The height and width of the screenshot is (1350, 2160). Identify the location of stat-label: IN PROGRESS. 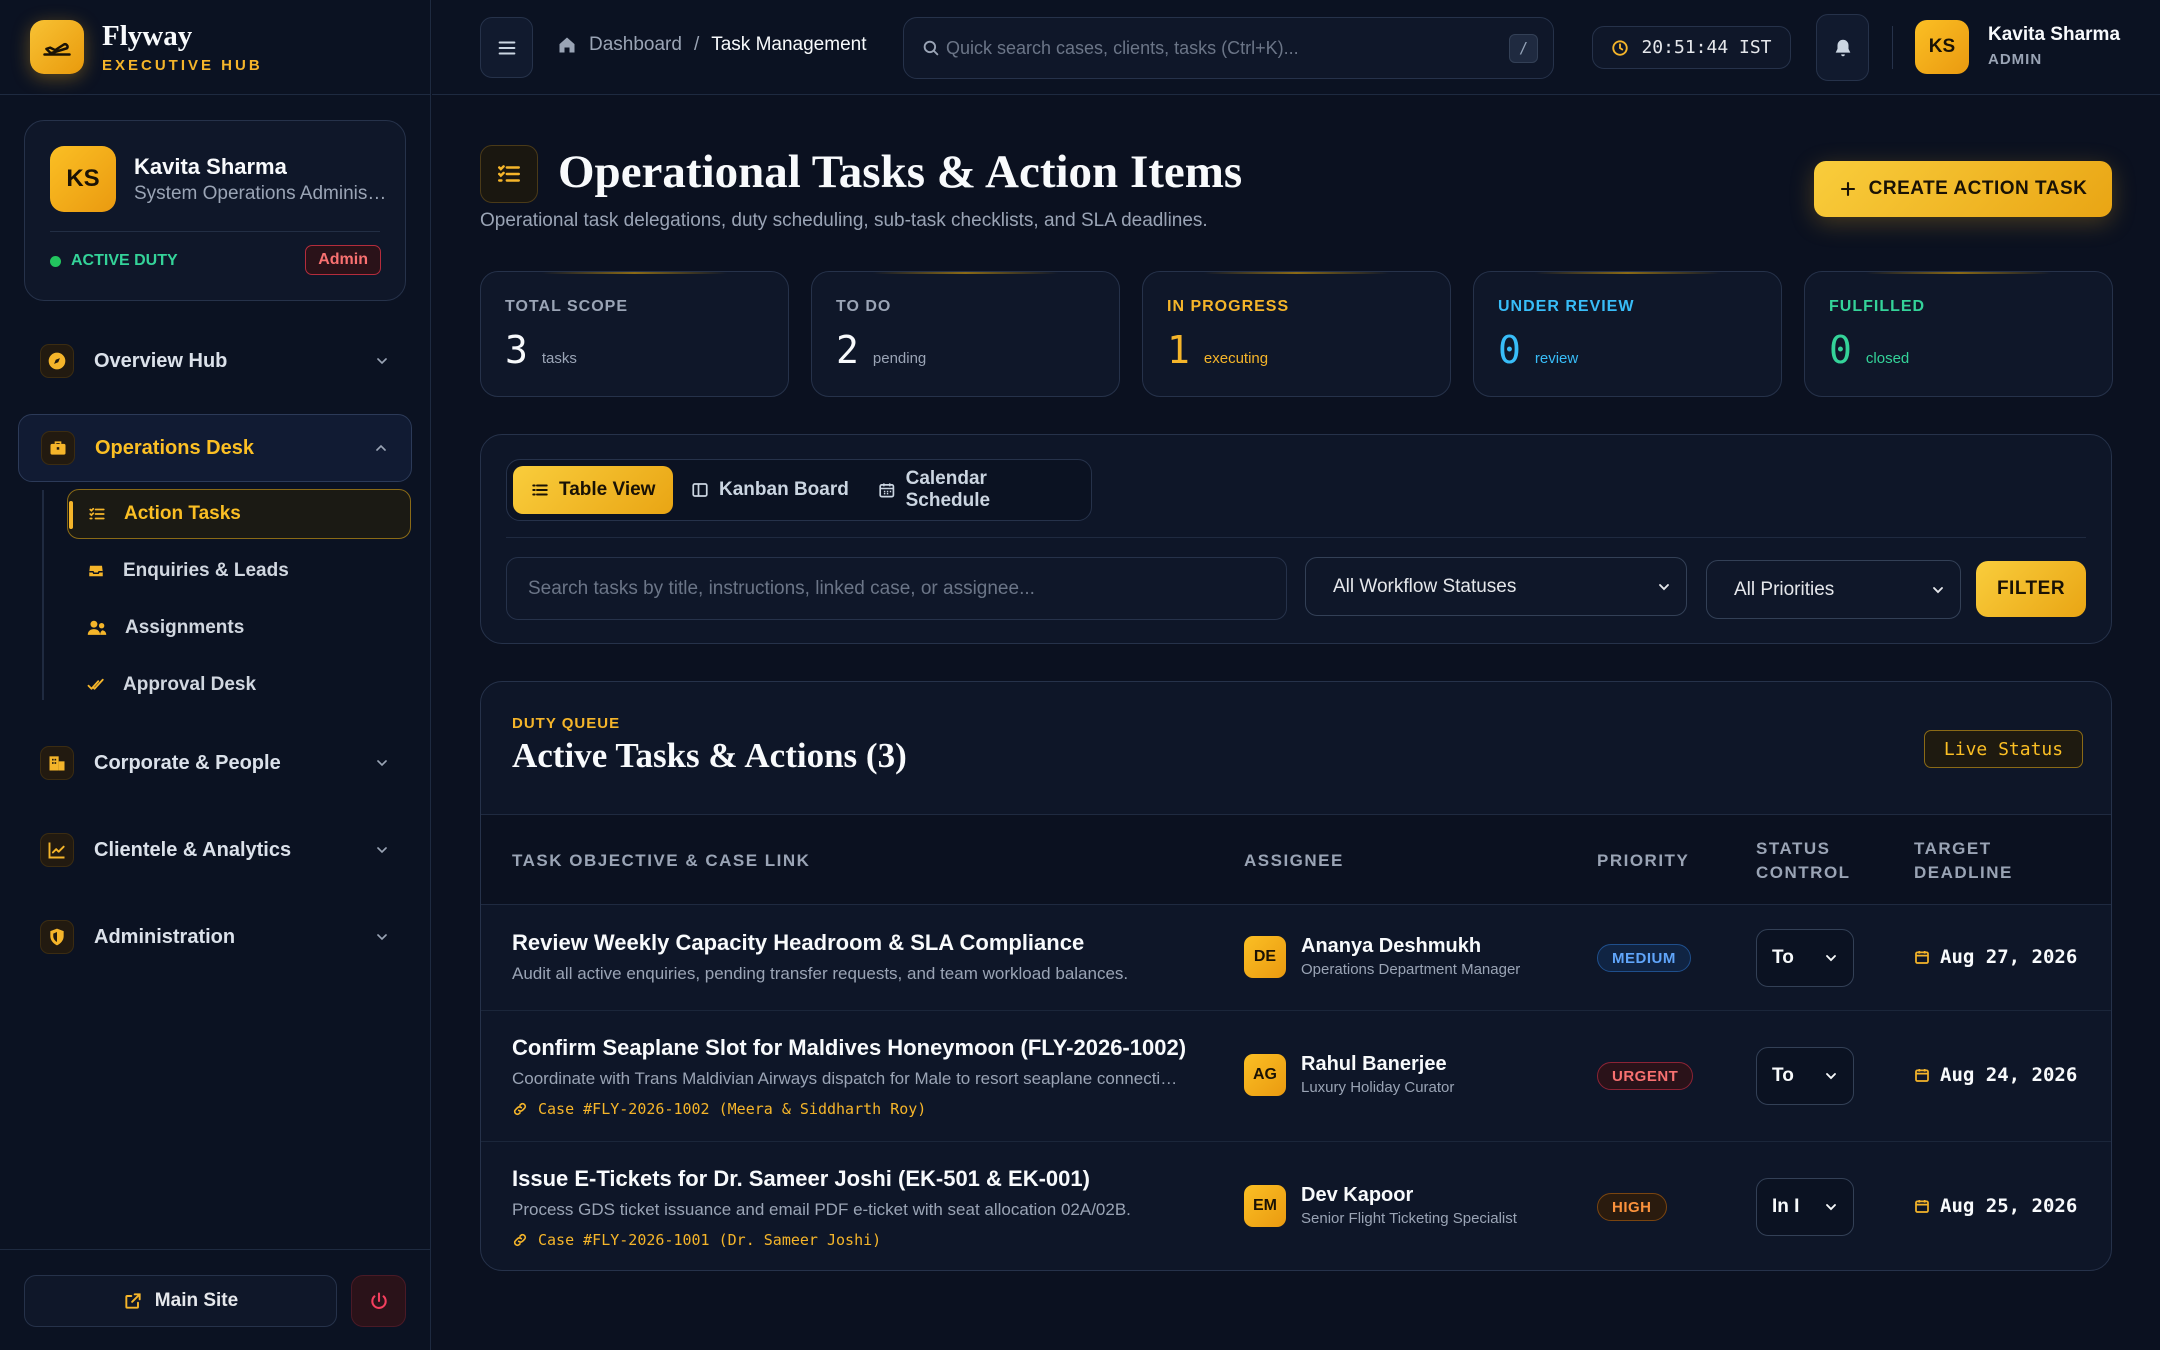
(1228, 306).